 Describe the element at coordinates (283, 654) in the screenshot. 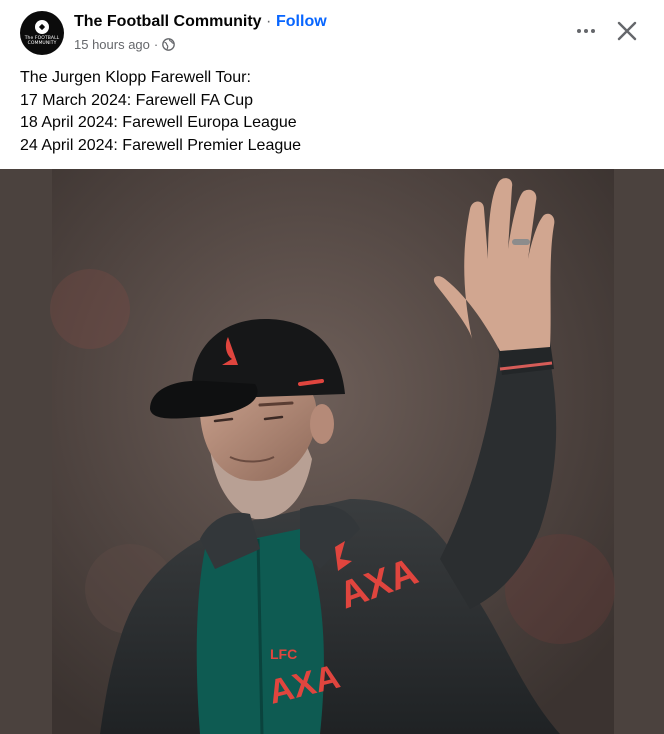

I see `shirt-badge-text: LFC` at that location.